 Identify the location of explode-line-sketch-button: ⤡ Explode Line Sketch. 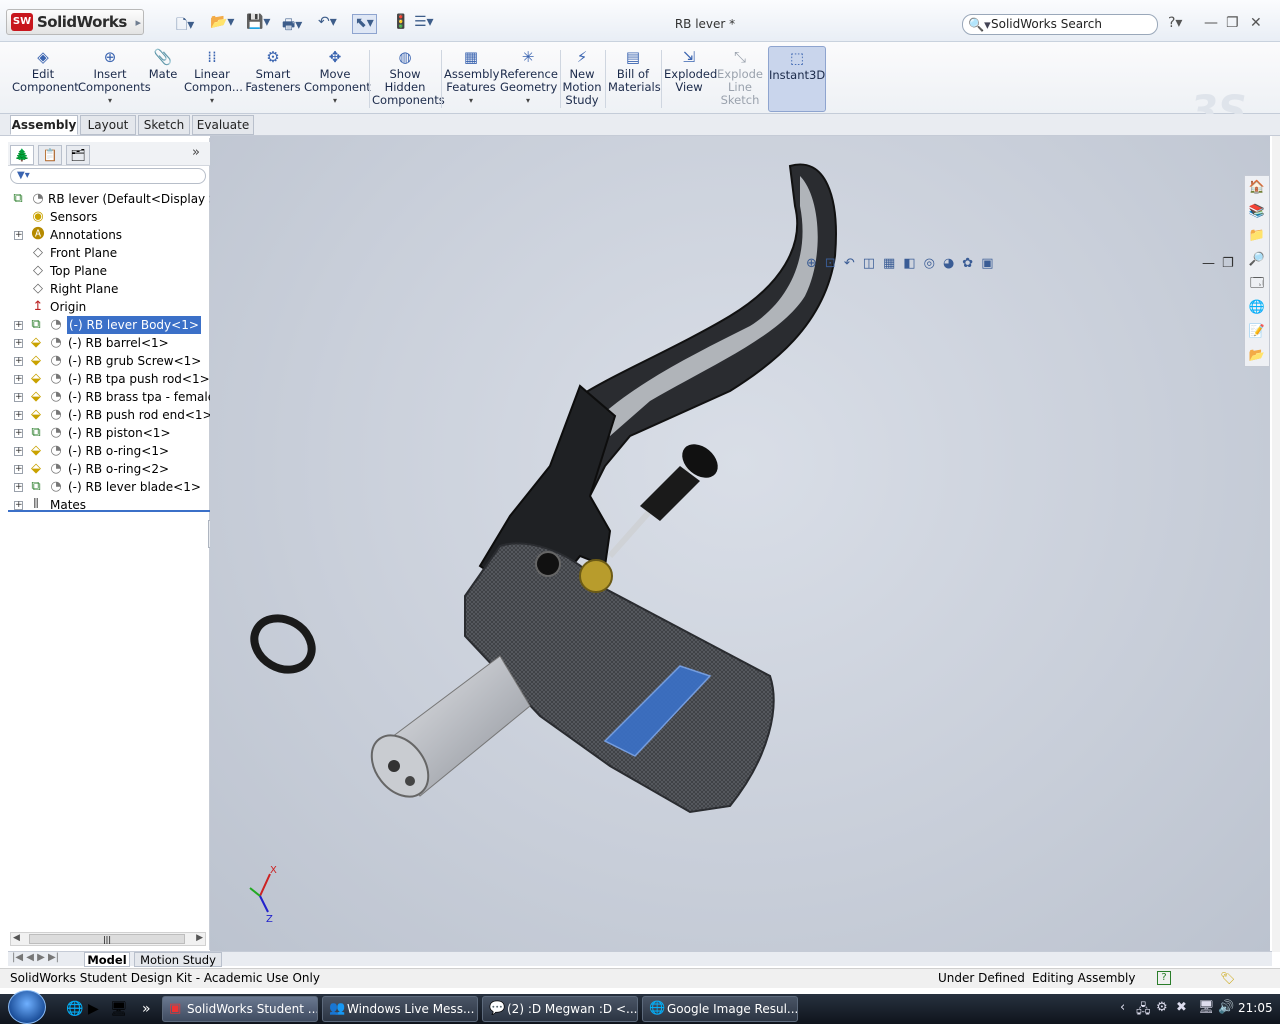
(740, 79).